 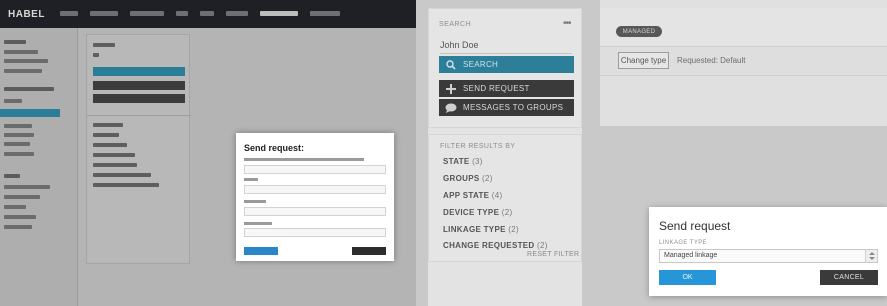 What do you see at coordinates (471, 212) in the screenshot?
I see `filter-item-label: DEVICE TYPE` at bounding box center [471, 212].